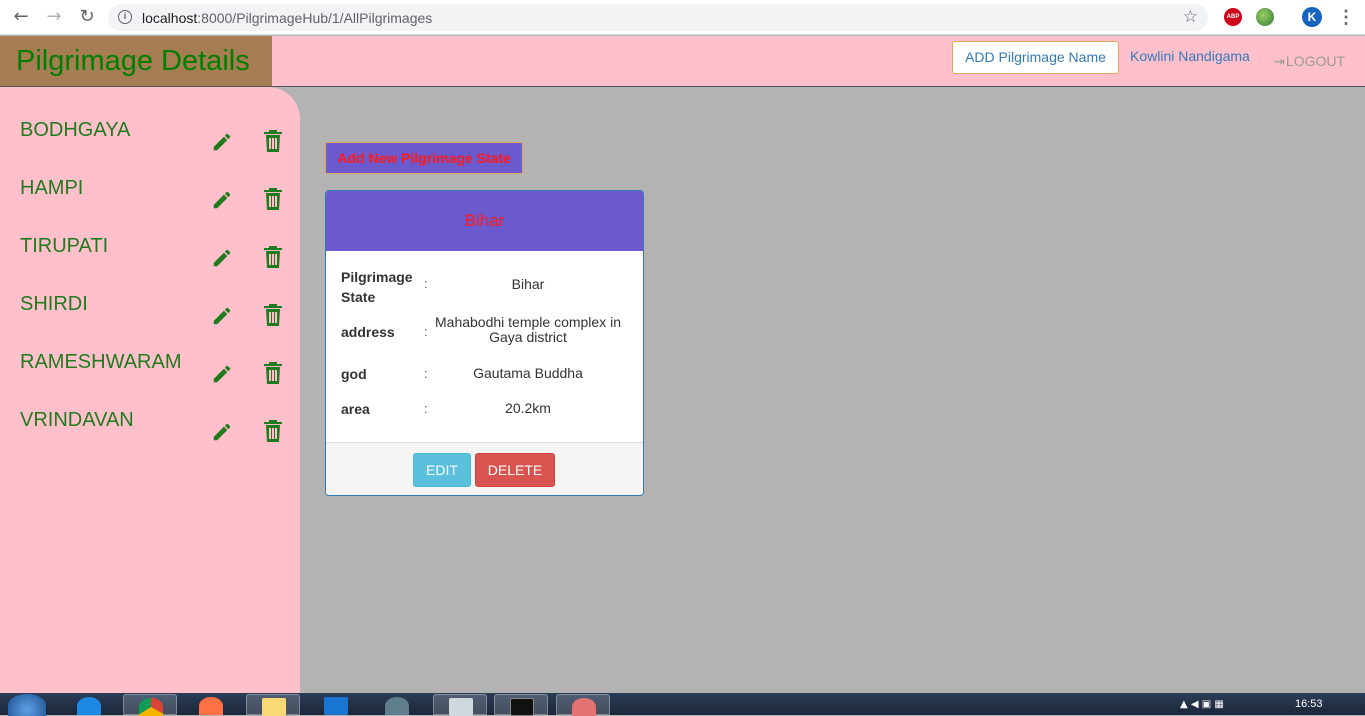 Image resolution: width=1365 pixels, height=716 pixels. I want to click on detail-value: Bihar, so click(528, 284).